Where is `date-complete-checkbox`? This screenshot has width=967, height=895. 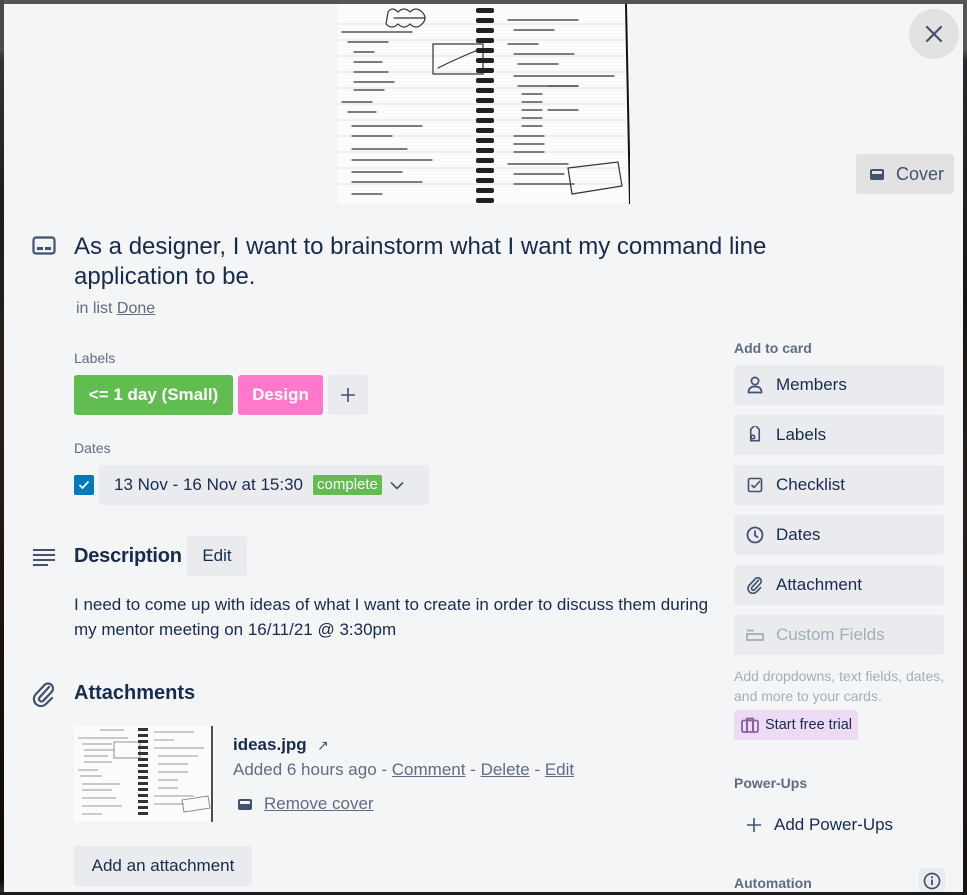
date-complete-checkbox is located at coordinates (84, 485).